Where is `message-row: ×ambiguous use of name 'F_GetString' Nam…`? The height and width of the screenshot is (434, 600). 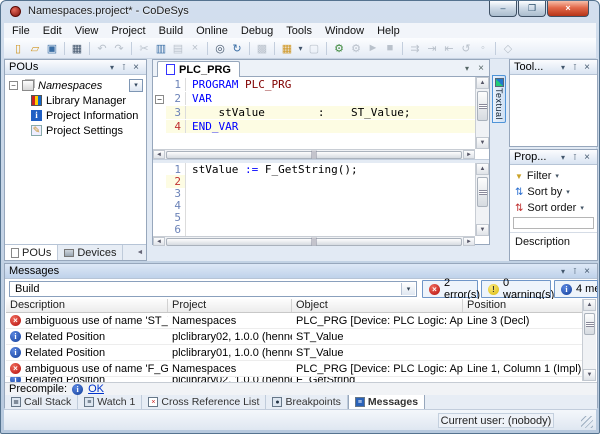 message-row: ×ambiguous use of name 'F_GetString' Nam… is located at coordinates (294, 369).